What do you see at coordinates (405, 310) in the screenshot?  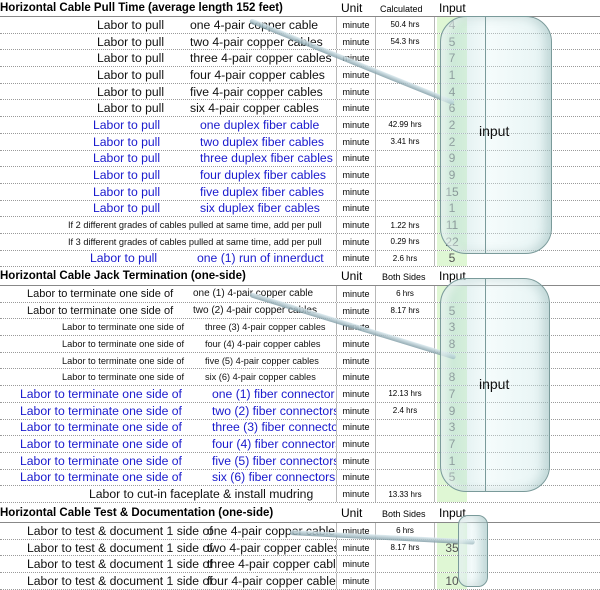 I see `calculated-cell: 8.17 hrs` at bounding box center [405, 310].